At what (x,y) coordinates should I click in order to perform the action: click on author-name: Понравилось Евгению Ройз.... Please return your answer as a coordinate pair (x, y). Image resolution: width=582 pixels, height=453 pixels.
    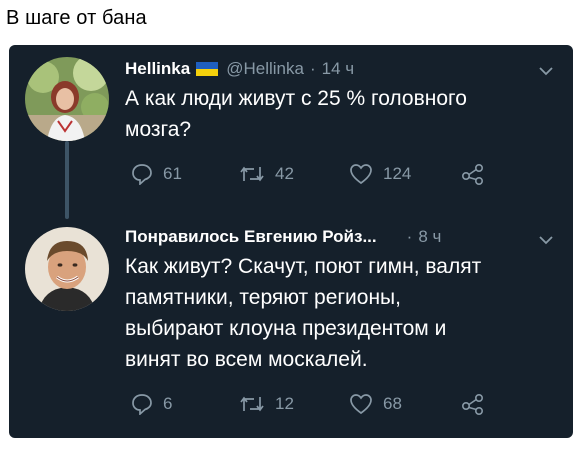
    Looking at the image, I should click on (251, 237).